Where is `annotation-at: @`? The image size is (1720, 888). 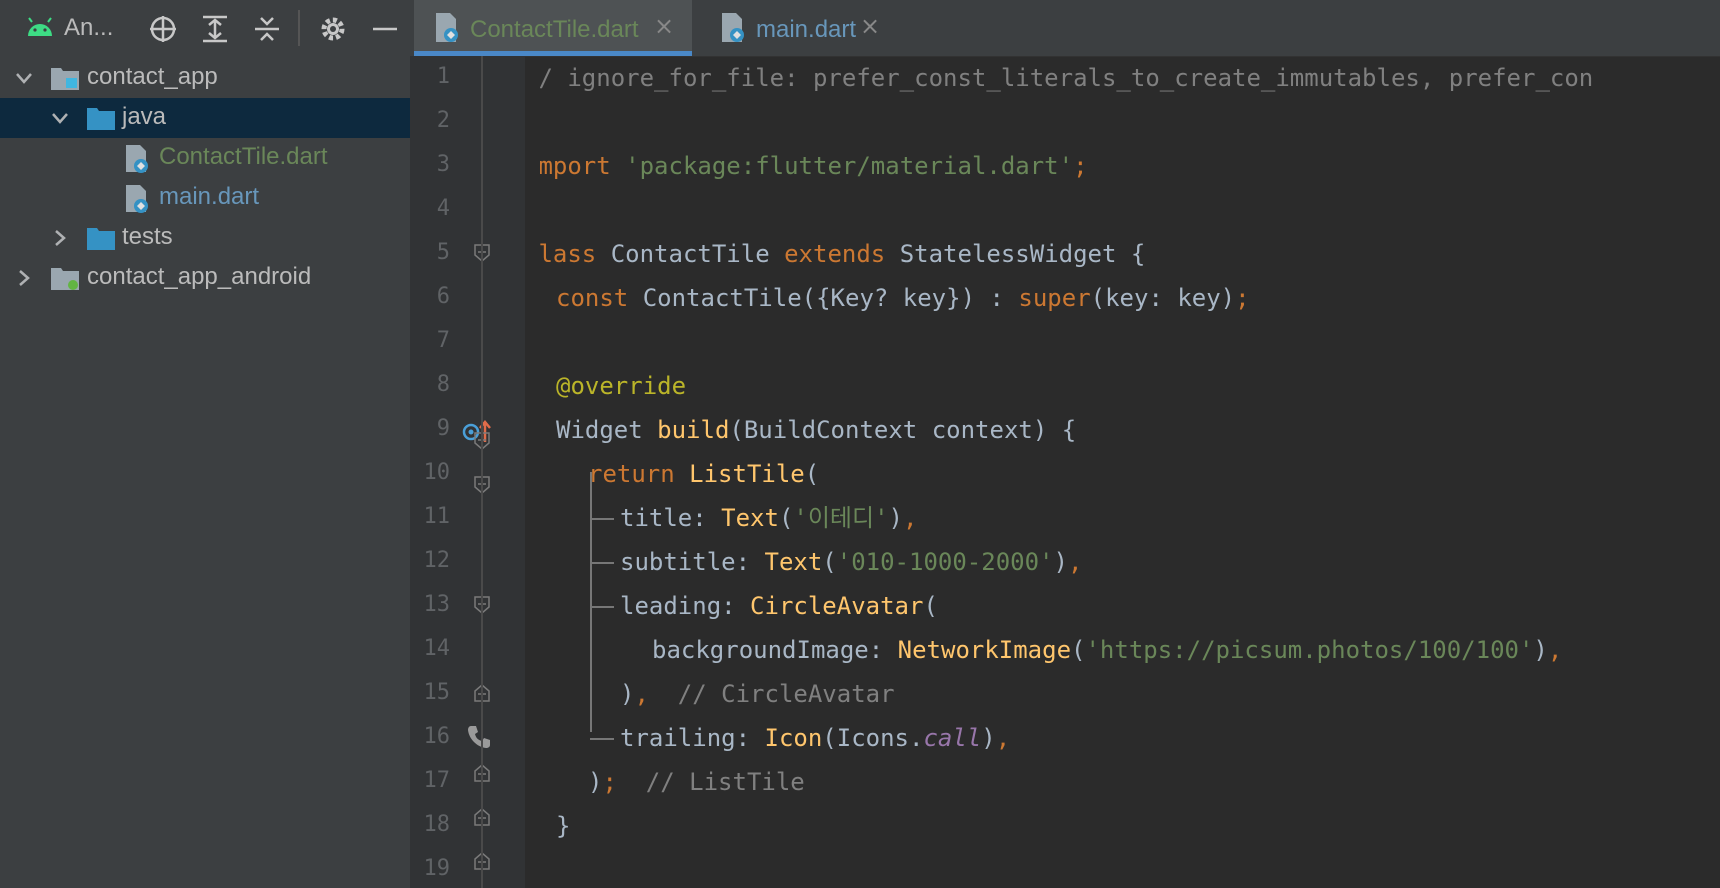
annotation-at: @ is located at coordinates (563, 386).